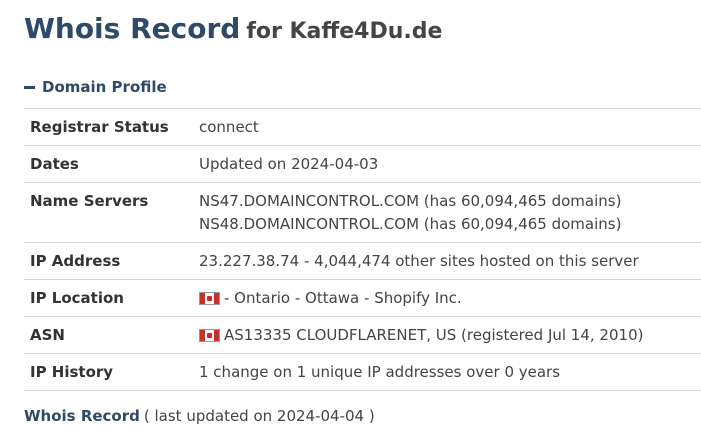 The width and height of the screenshot is (701, 434). Describe the element at coordinates (82, 416) in the screenshot. I see `whois-record-link: Whois Record` at that location.